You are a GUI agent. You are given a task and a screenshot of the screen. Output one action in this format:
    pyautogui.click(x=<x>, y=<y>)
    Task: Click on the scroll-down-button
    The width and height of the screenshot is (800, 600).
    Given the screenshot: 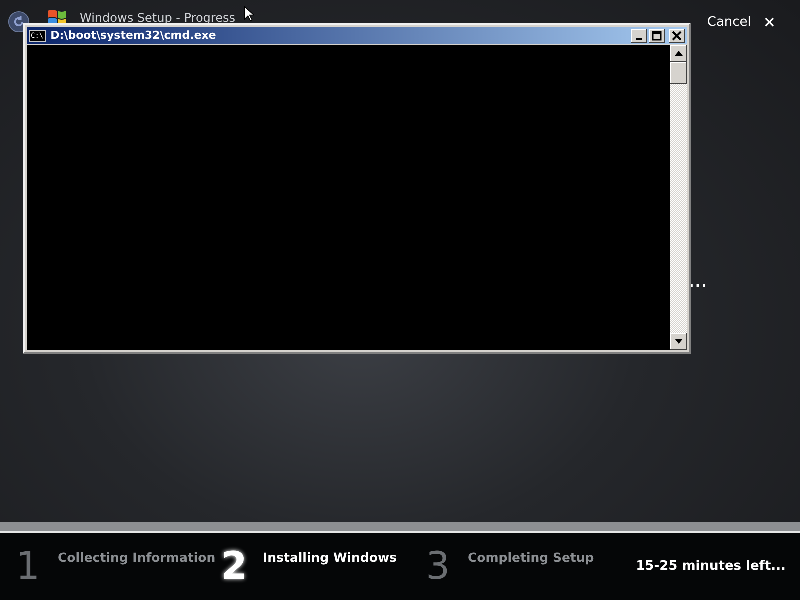 What is the action you would take?
    pyautogui.click(x=678, y=341)
    